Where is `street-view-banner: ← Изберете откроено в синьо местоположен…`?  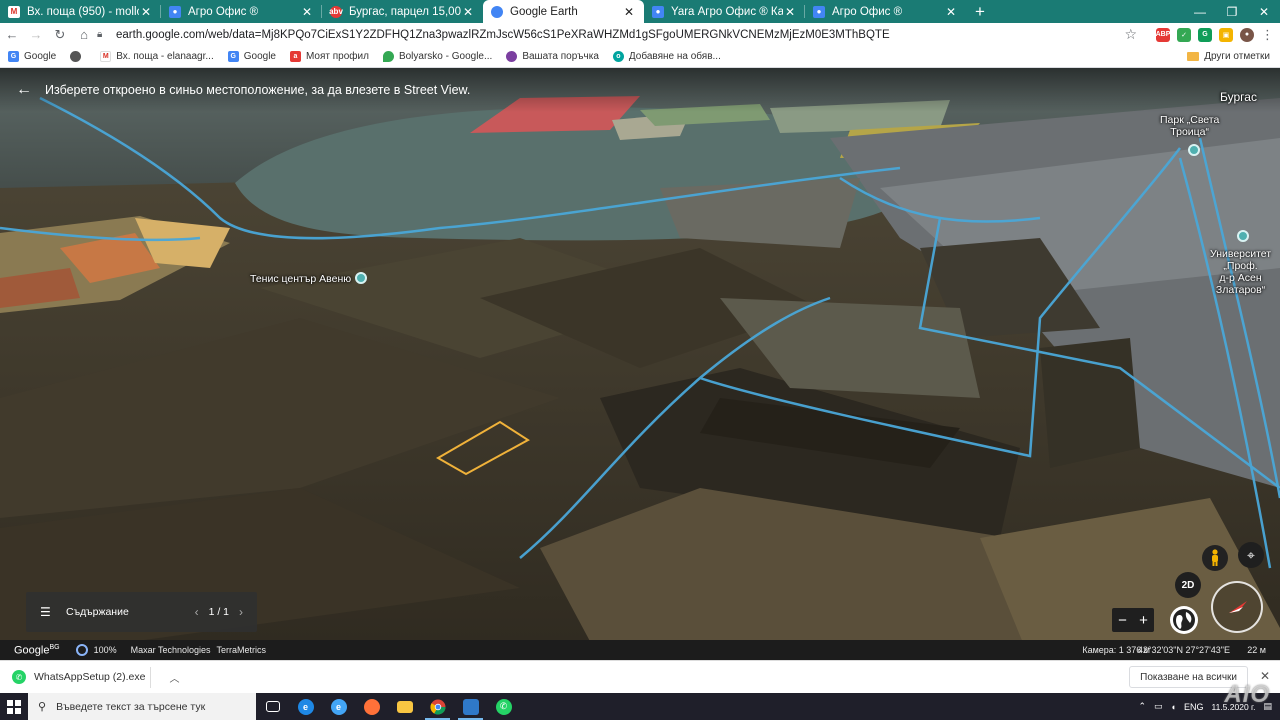 street-view-banner: ← Изберете откроено в синьо местоположен… is located at coordinates (640, 90).